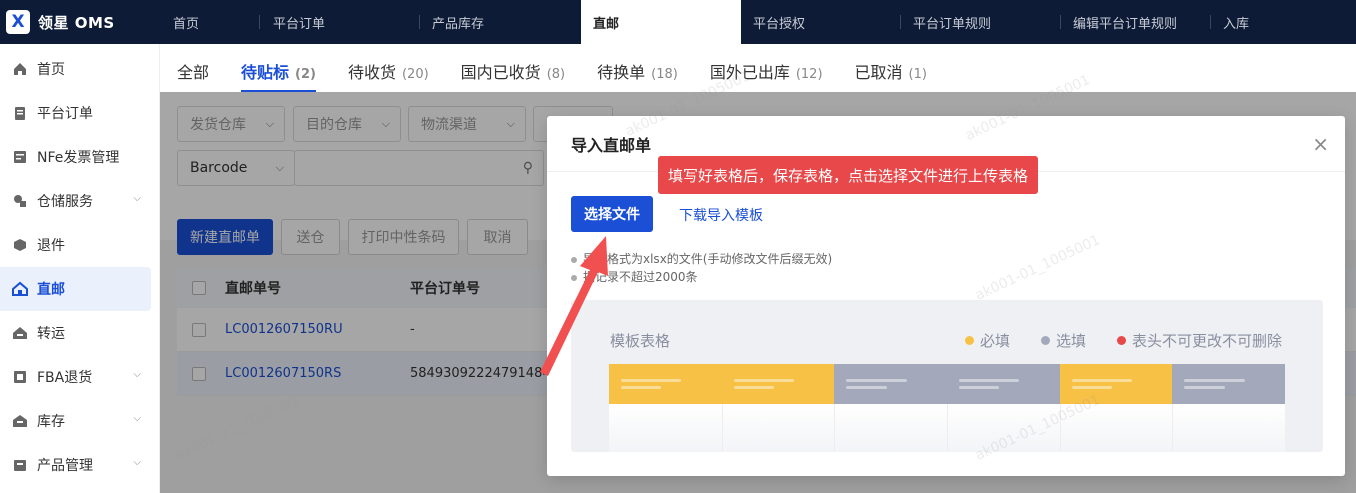  Describe the element at coordinates (917, 74) in the screenshot. I see `status-tab-count: (1)` at that location.